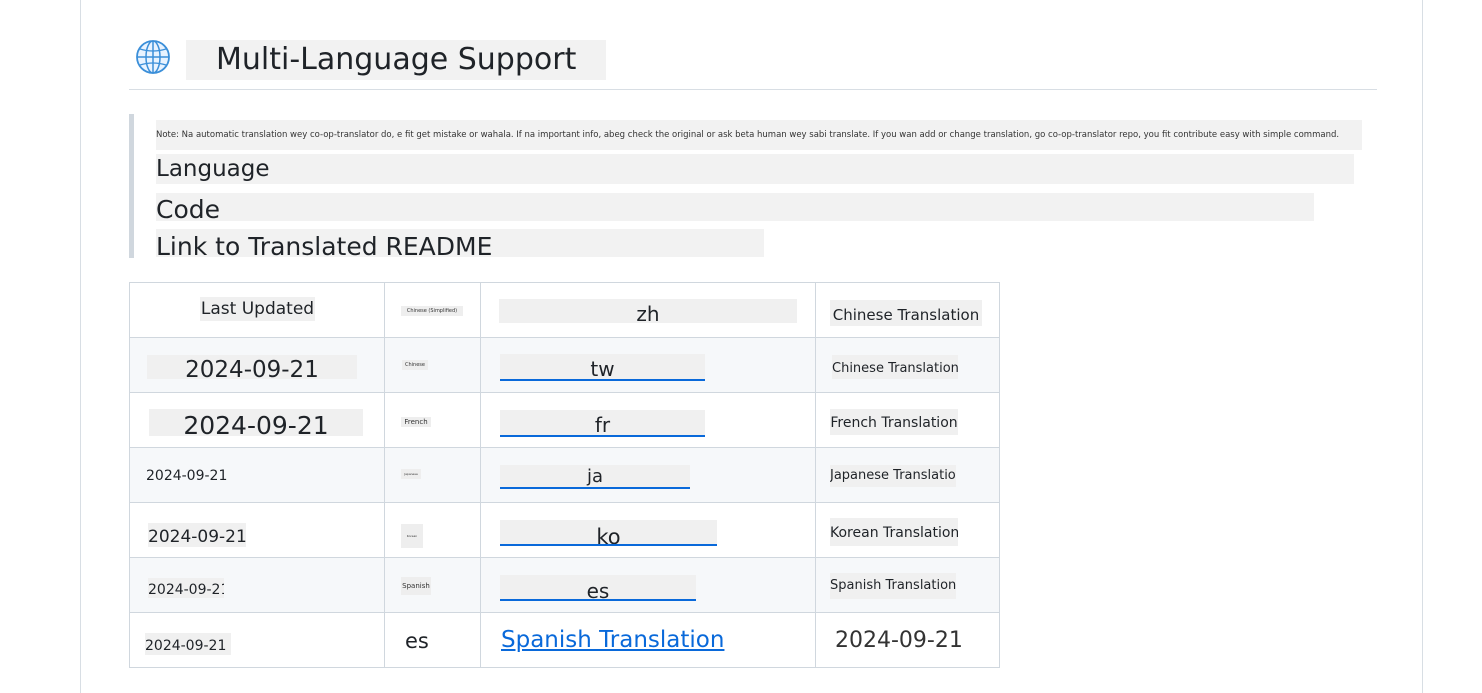 This screenshot has width=1482, height=693. Describe the element at coordinates (432, 420) in the screenshot. I see `table-cell: French` at that location.